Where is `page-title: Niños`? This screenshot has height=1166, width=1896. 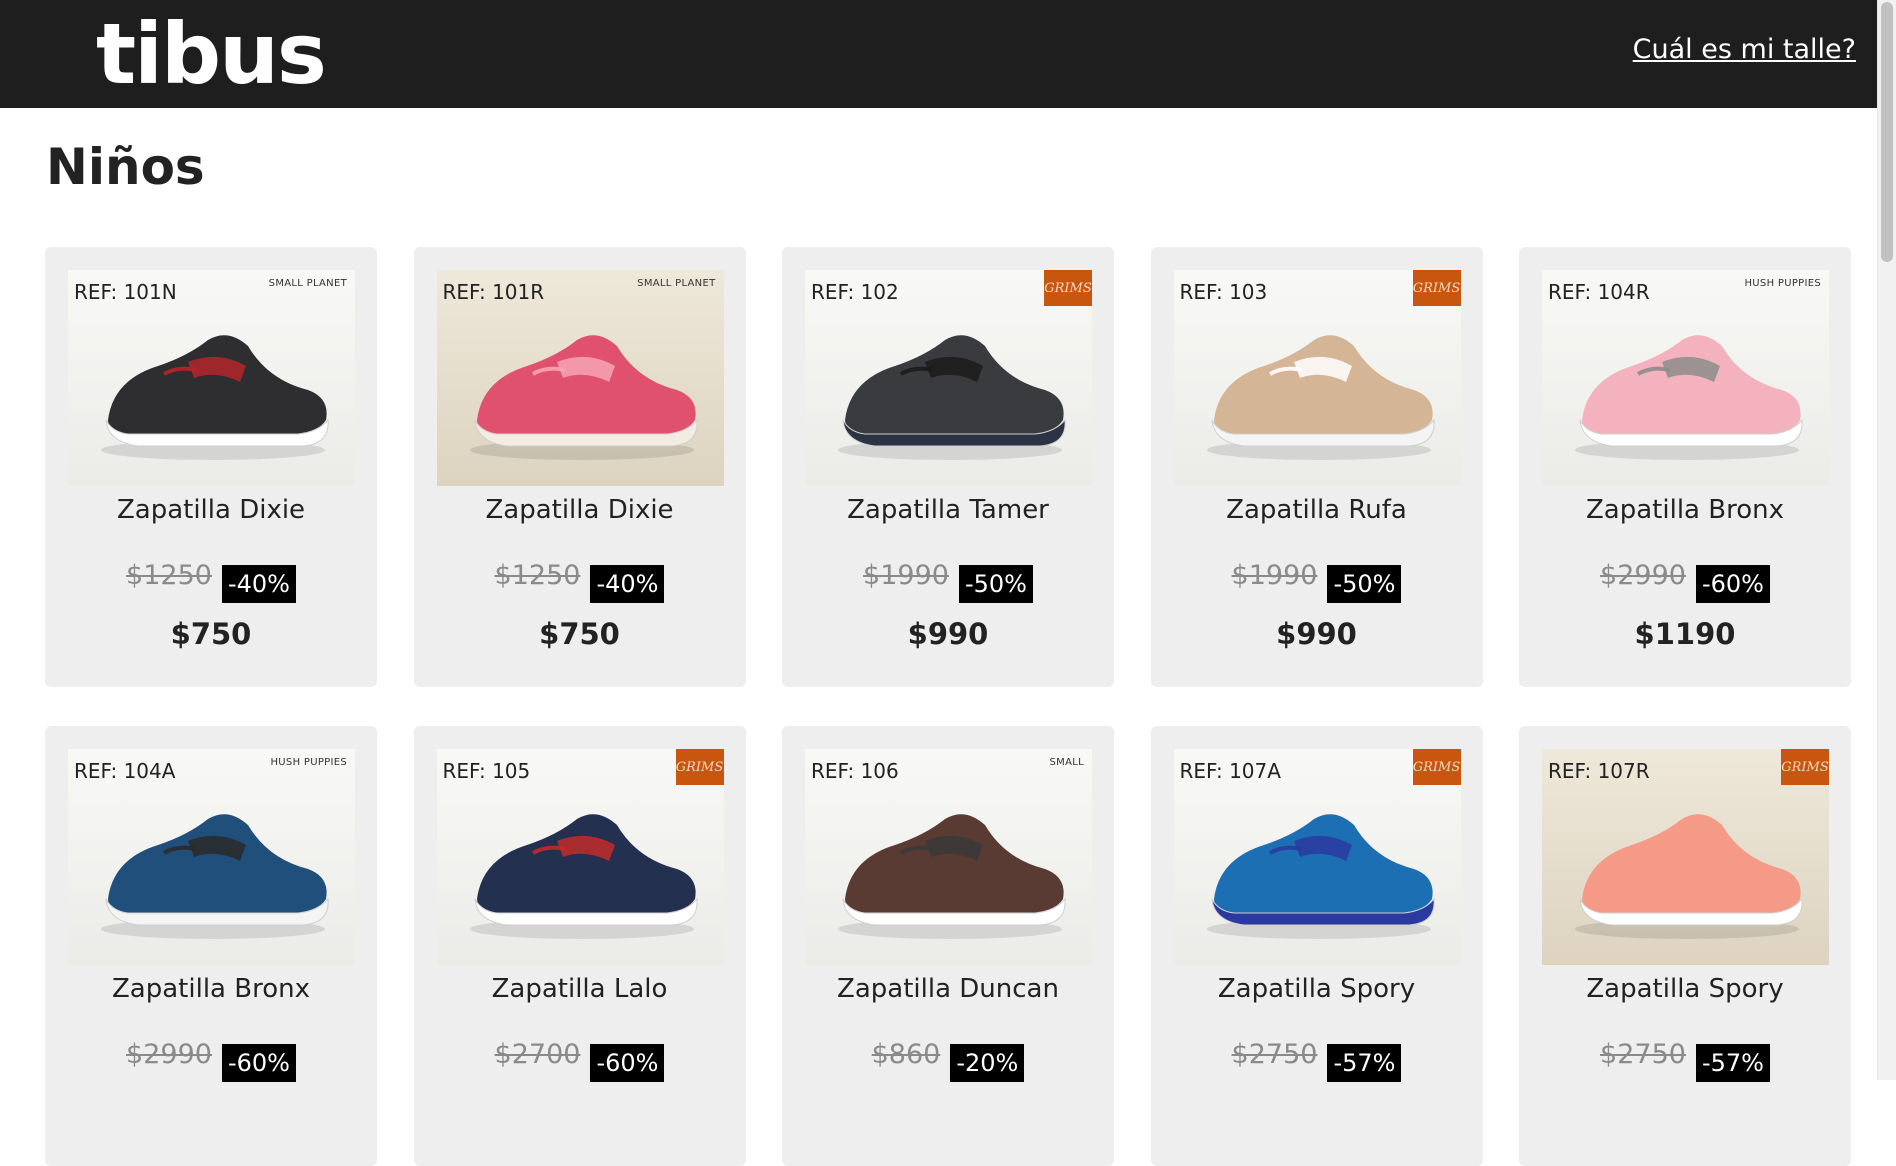 page-title: Niños is located at coordinates (125, 167).